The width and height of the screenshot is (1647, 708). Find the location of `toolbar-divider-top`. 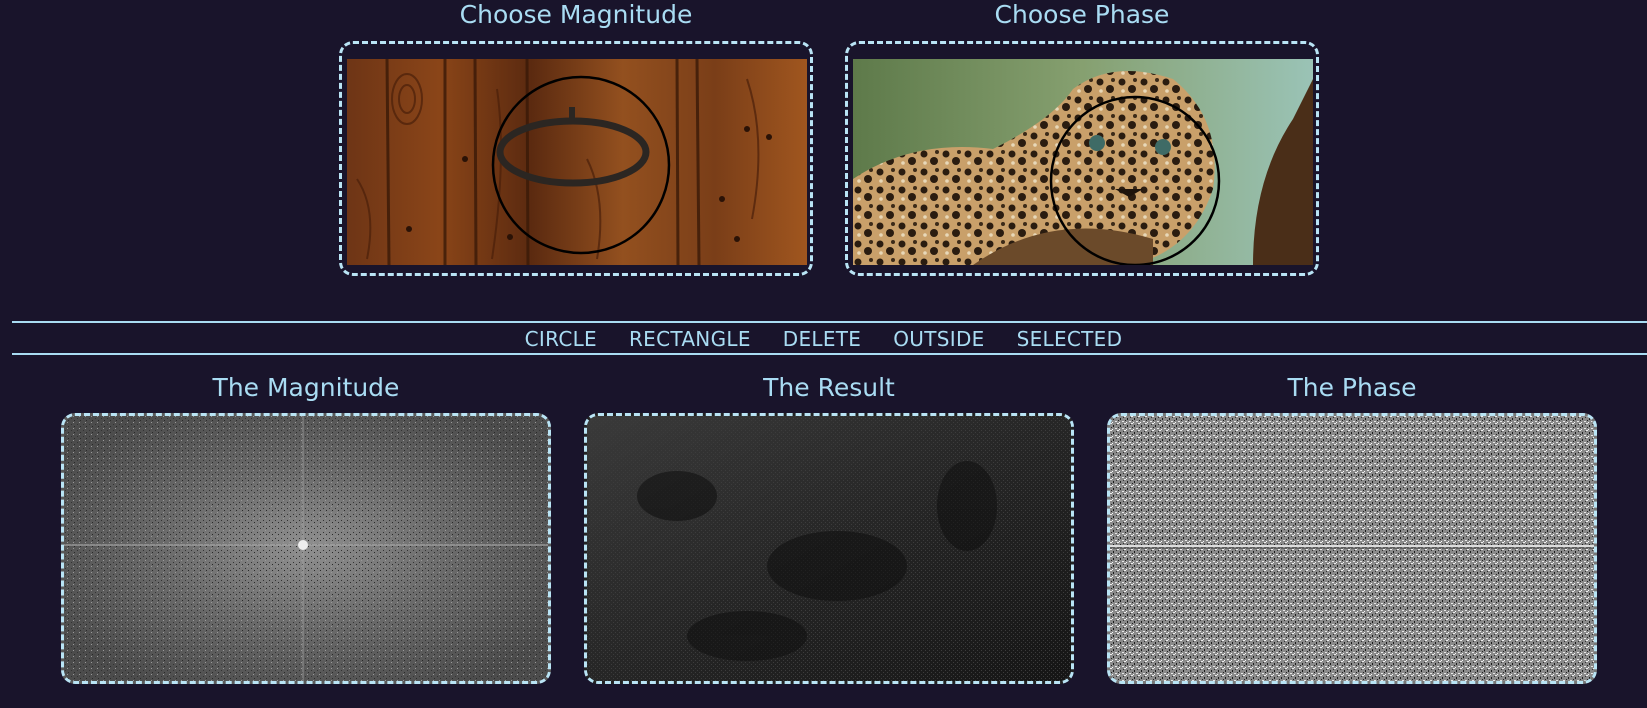

toolbar-divider-top is located at coordinates (829, 322).